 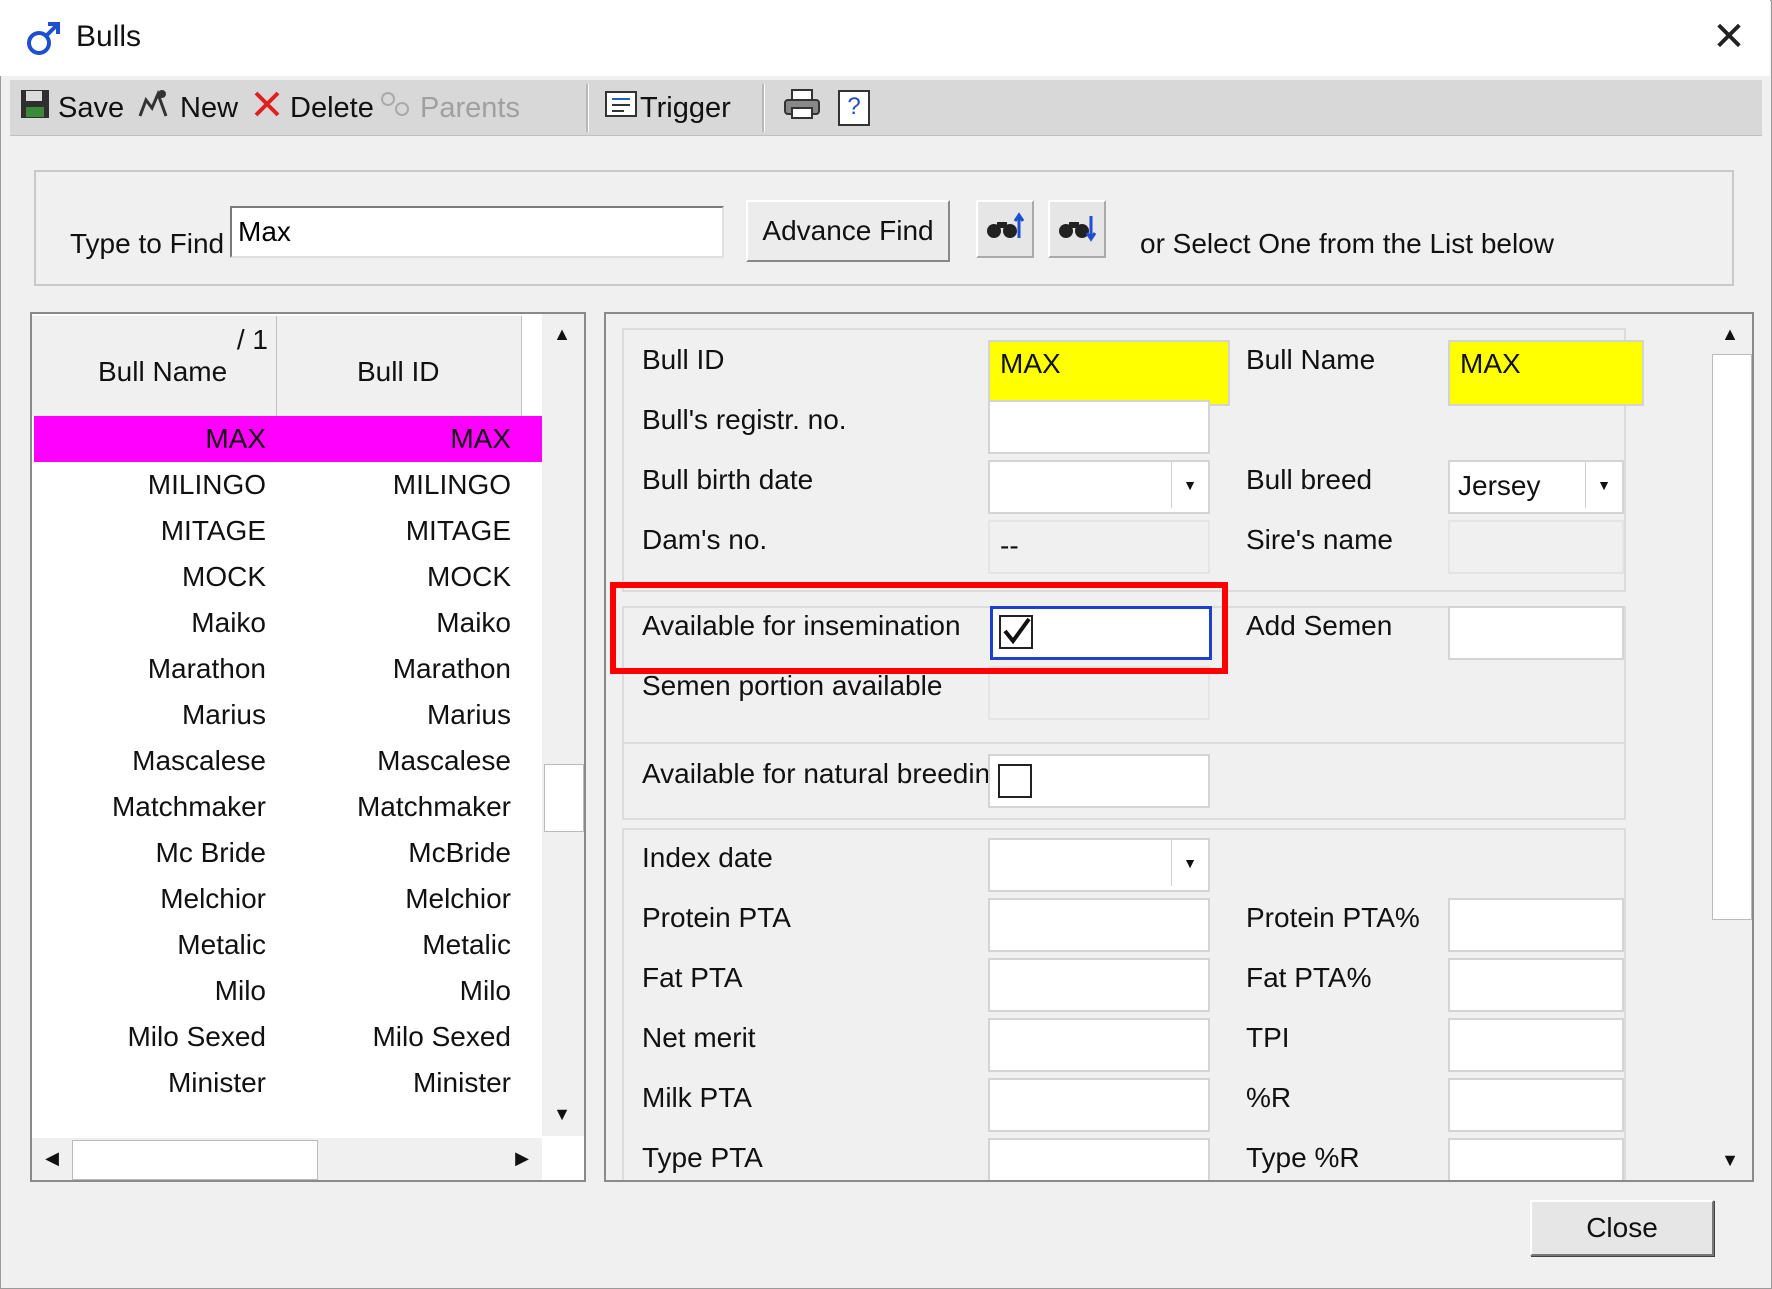 What do you see at coordinates (477, 232) in the screenshot?
I see `type-to-find-input` at bounding box center [477, 232].